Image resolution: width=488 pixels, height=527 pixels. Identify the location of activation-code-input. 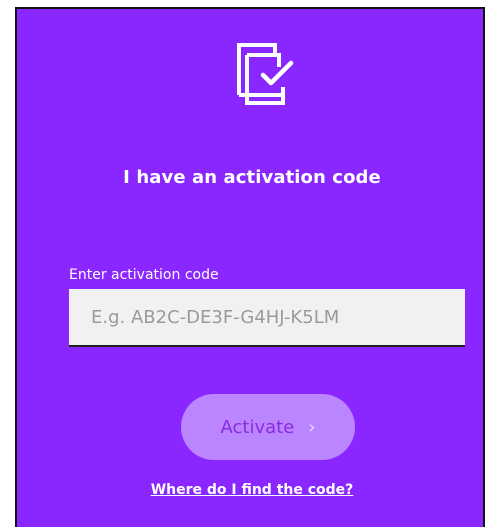
(267, 317).